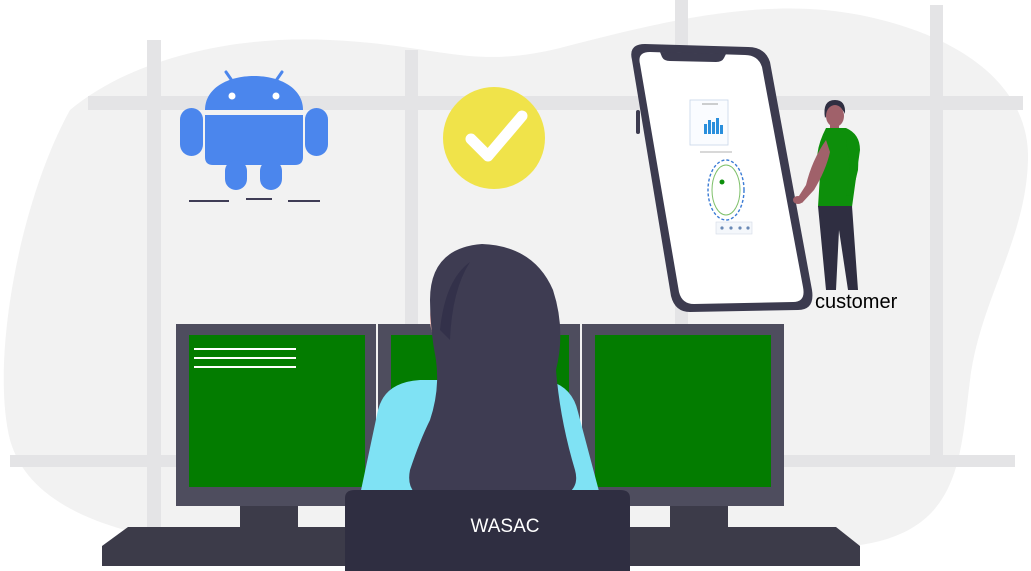 The image size is (1031, 571). Describe the element at coordinates (856, 302) in the screenshot. I see `customer-label: customer` at that location.